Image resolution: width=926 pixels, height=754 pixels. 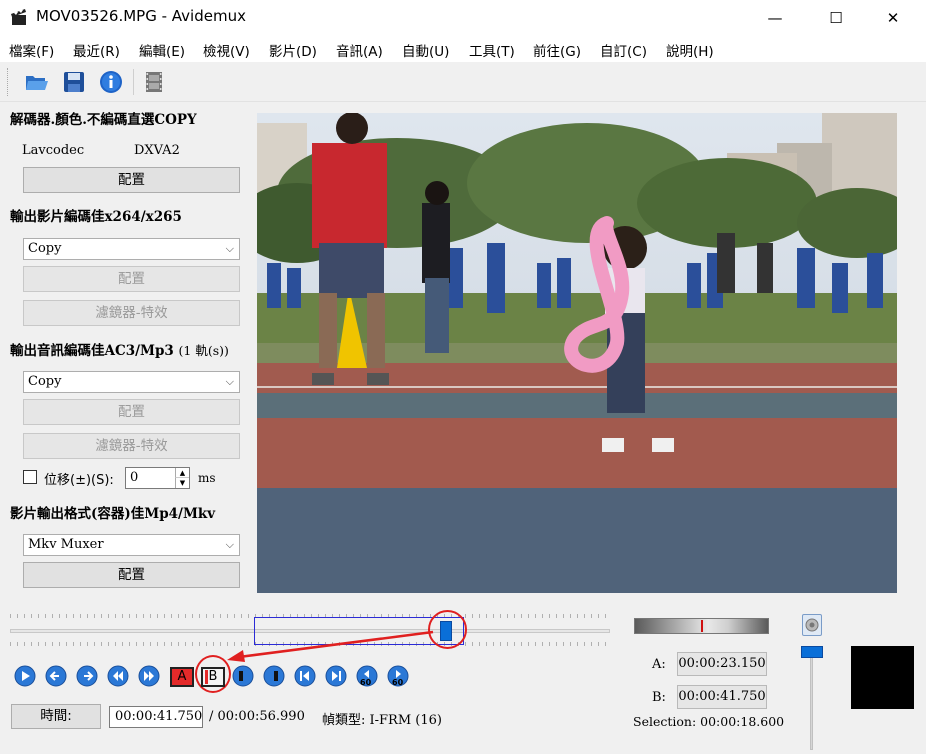 I want to click on shift-unit: ms, so click(x=207, y=478).